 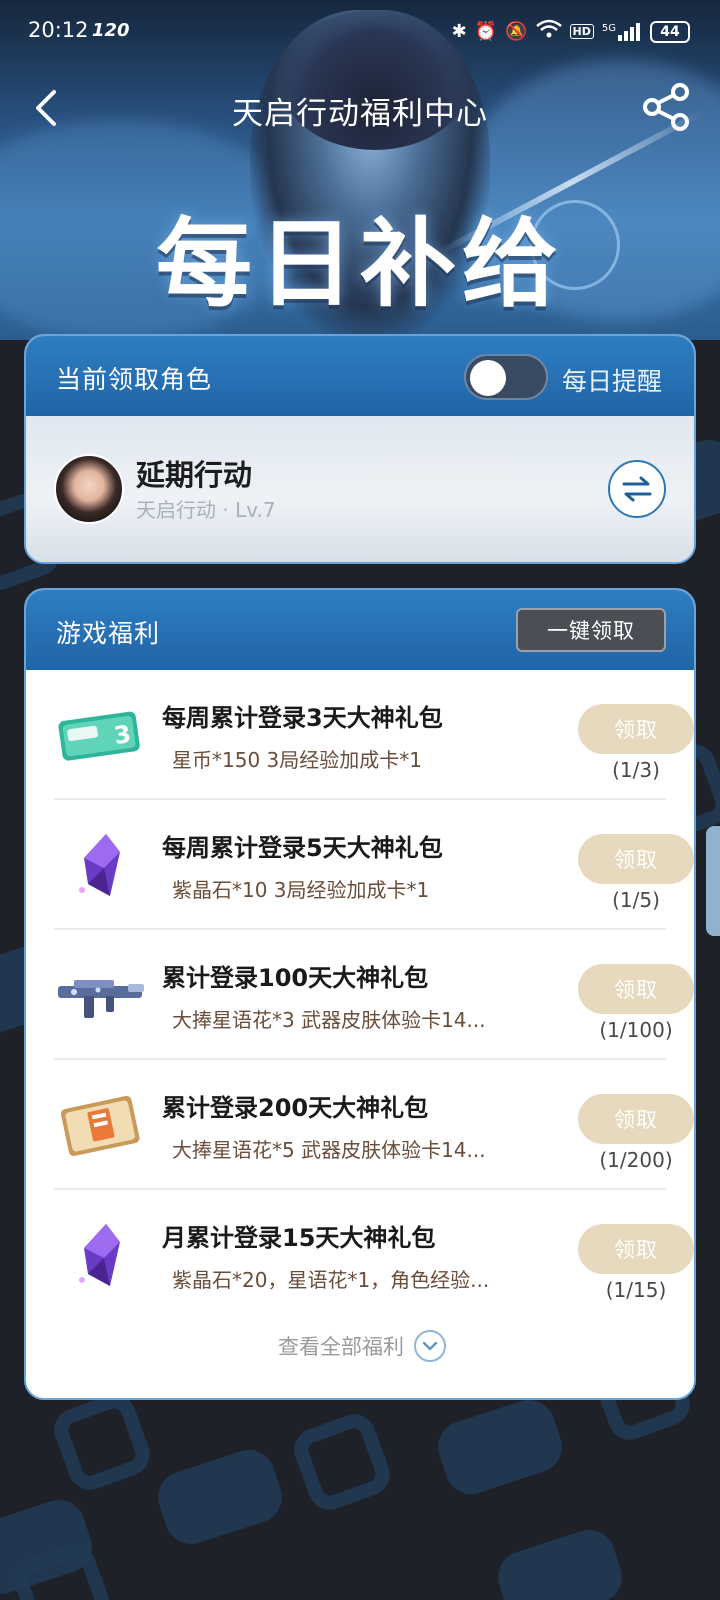 What do you see at coordinates (297, 760) in the screenshot?
I see `item-desc: 星币*150 3局经验加成卡*1` at bounding box center [297, 760].